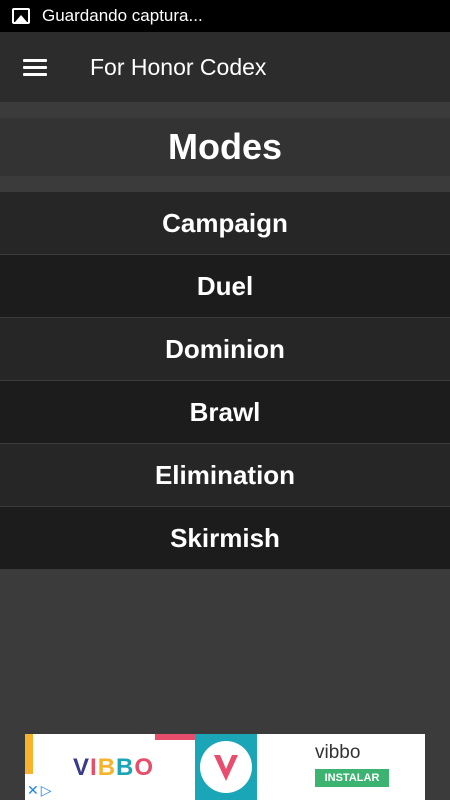 Image resolution: width=450 pixels, height=800 pixels. Describe the element at coordinates (35, 67) in the screenshot. I see `menu-button` at that location.